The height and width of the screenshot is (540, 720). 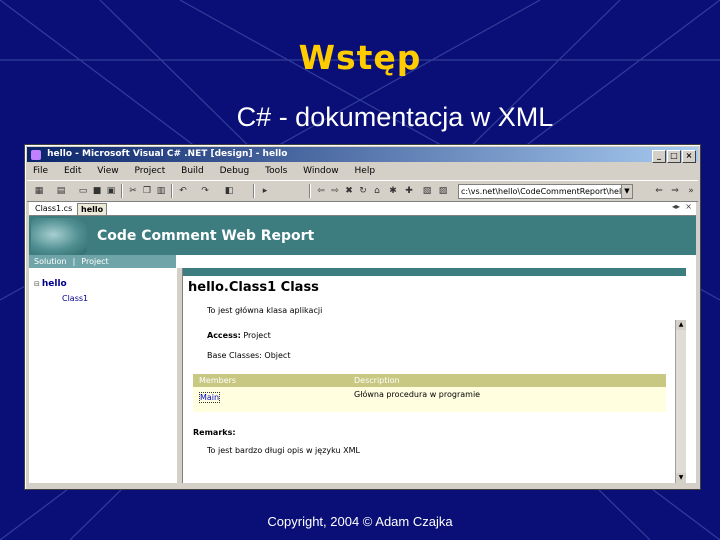 I want to click on tab-close-icon: ×, so click(x=688, y=206).